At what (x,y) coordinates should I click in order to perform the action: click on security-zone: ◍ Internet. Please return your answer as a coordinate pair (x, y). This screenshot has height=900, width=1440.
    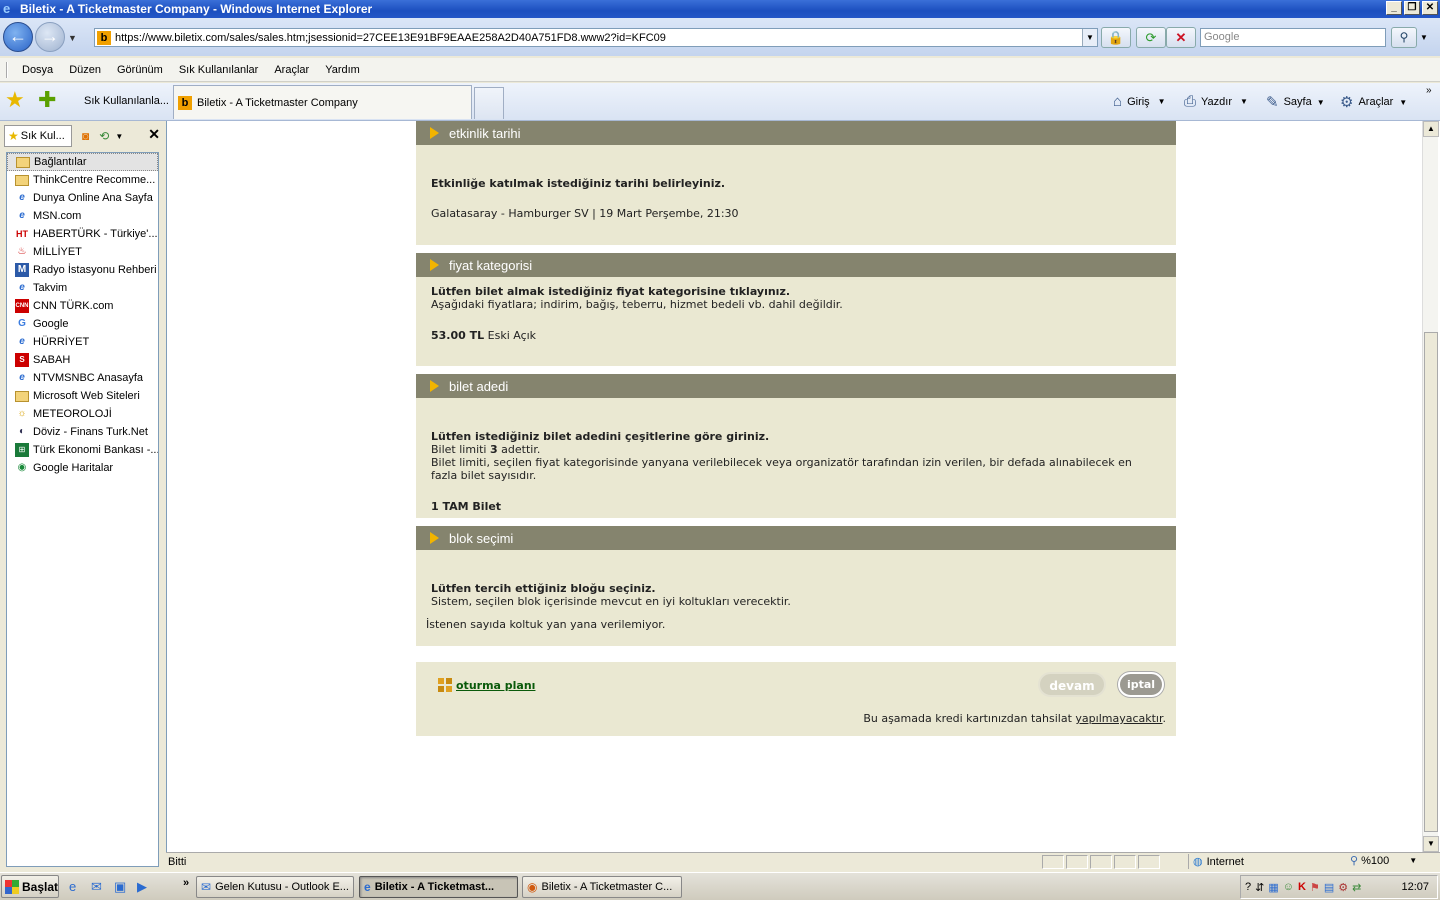
    Looking at the image, I should click on (1266, 861).